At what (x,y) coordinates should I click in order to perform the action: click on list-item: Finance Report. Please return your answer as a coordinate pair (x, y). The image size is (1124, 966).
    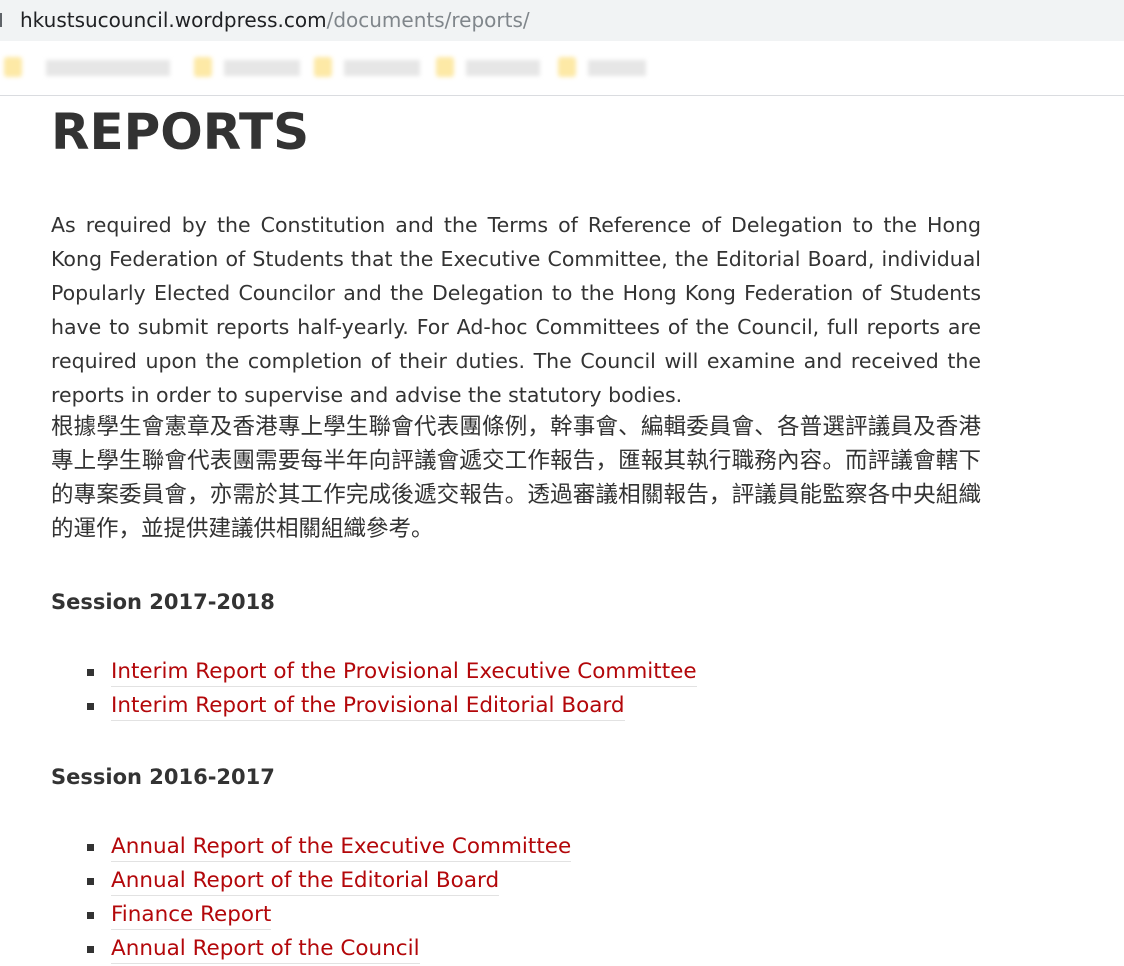
    Looking at the image, I should click on (329, 915).